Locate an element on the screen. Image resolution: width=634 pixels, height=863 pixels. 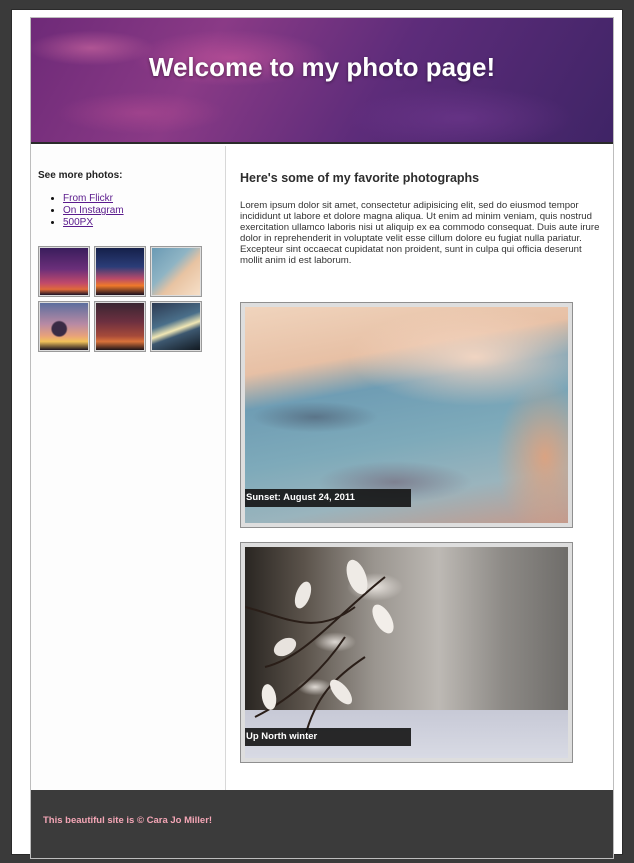
header-banner: Welcome to my photo page! is located at coordinates (322, 81).